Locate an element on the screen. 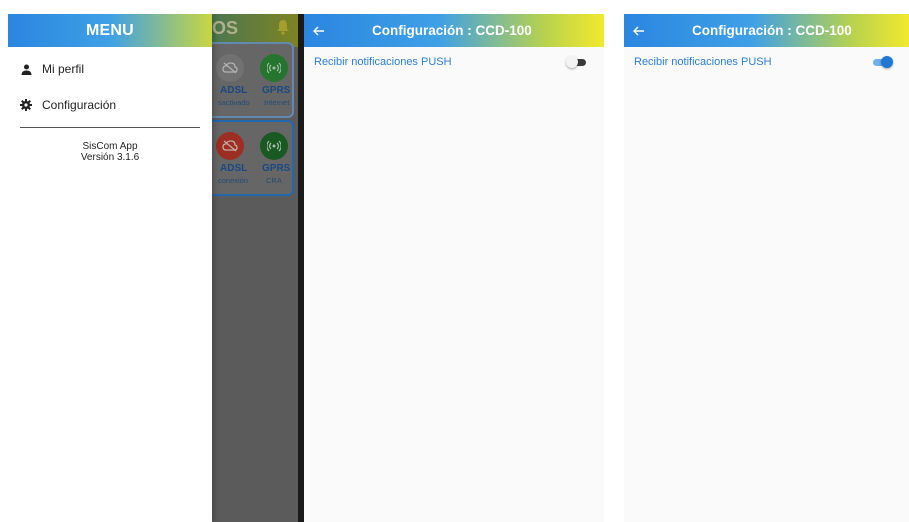  drawer-header: MENU is located at coordinates (110, 30).